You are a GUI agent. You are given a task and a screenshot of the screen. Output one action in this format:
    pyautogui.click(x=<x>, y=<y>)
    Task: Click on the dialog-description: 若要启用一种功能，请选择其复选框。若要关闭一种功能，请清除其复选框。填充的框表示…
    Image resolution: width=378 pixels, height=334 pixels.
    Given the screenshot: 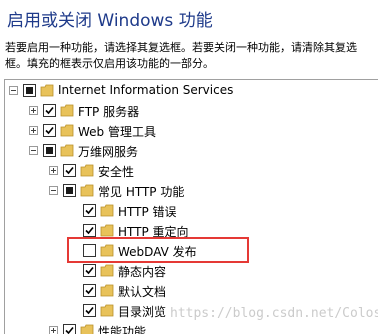 What is the action you would take?
    pyautogui.click(x=181, y=55)
    